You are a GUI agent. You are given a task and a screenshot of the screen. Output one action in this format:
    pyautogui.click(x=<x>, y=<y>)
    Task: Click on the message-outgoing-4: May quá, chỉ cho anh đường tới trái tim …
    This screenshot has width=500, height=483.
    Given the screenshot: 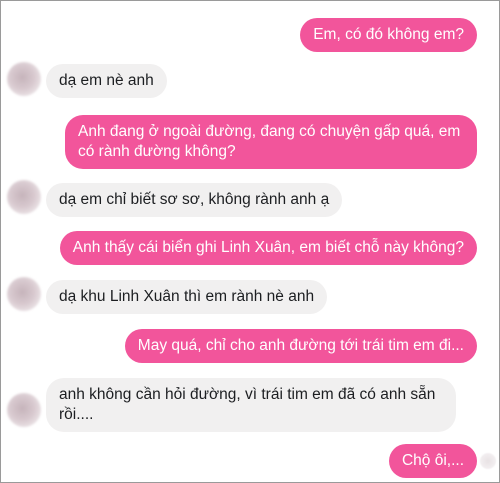 What is the action you would take?
    pyautogui.click(x=300, y=346)
    